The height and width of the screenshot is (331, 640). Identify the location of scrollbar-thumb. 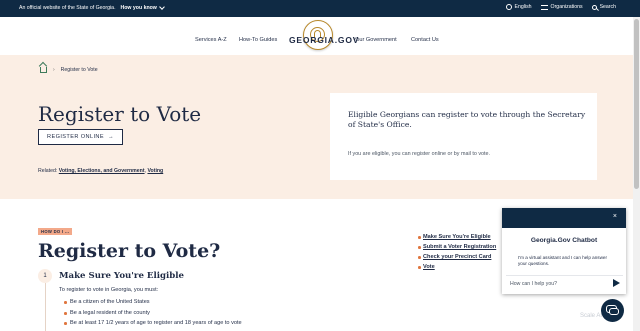
(636, 104).